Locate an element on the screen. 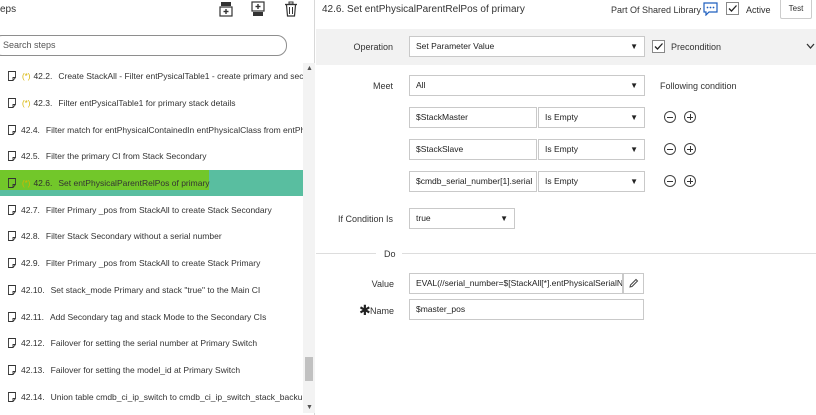  step-label: Set entPhysicalParentRelPos of primary is located at coordinates (134, 183).